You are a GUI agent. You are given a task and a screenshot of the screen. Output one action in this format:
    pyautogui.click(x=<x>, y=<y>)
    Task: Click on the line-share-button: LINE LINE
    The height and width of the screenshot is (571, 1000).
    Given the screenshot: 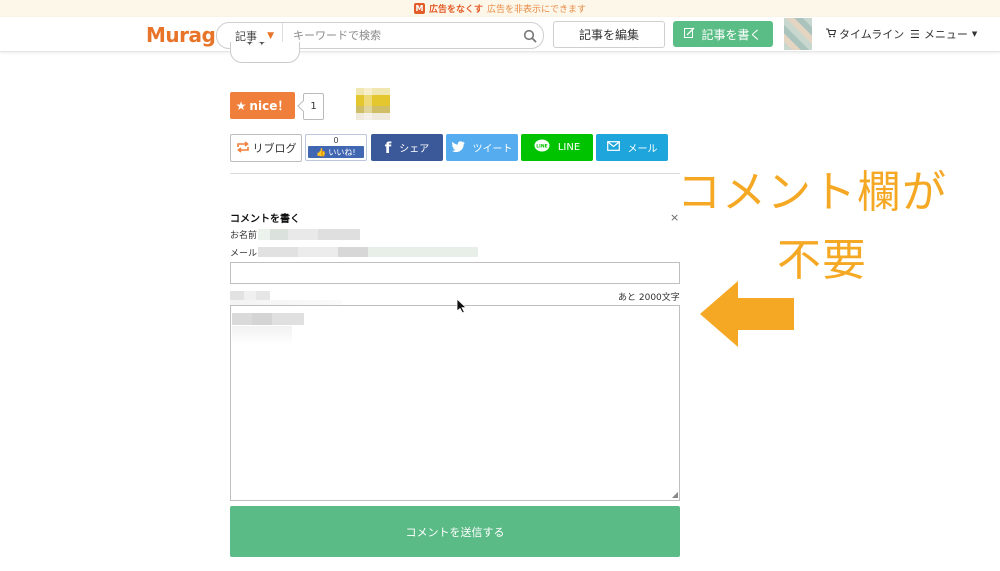 What is the action you would take?
    pyautogui.click(x=557, y=147)
    